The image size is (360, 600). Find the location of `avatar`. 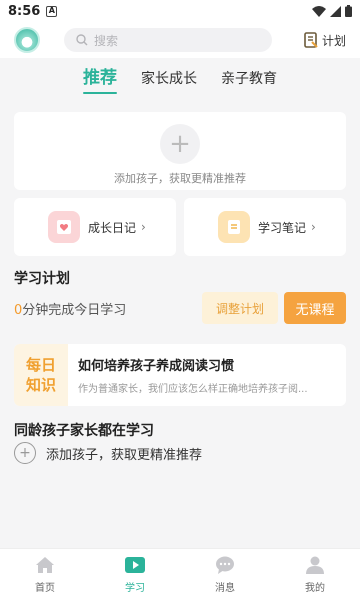

avatar is located at coordinates (27, 40).